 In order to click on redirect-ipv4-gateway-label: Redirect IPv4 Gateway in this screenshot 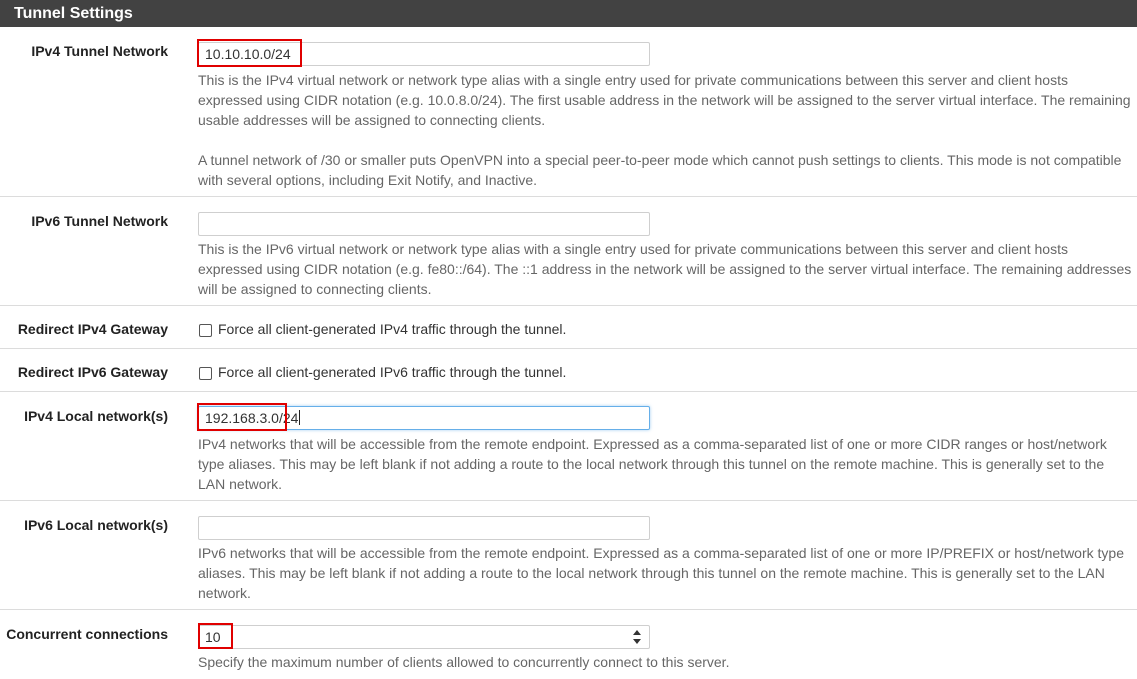, I will do `click(92, 329)`.